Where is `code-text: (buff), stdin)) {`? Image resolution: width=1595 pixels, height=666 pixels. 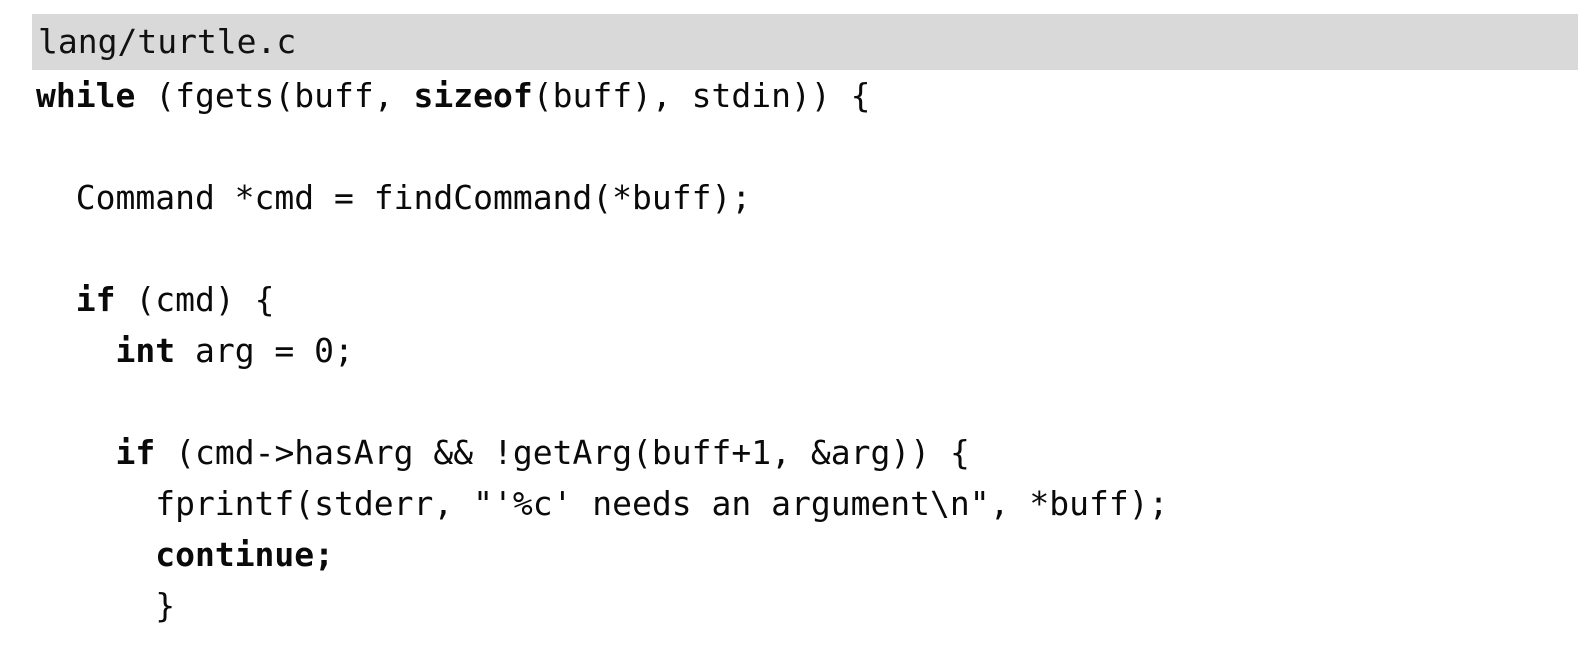
code-text: (buff), stdin)) { is located at coordinates (701, 95).